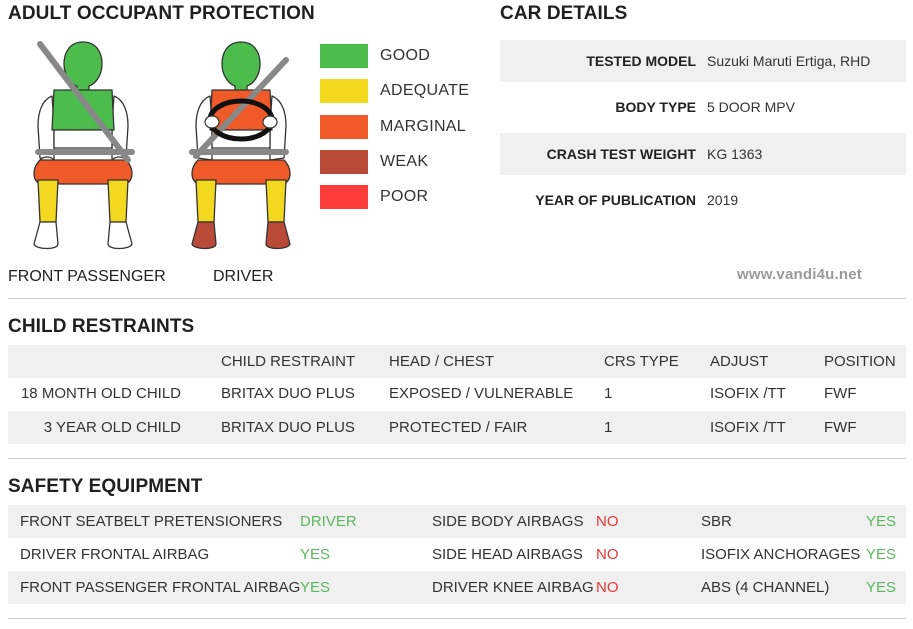 Image resolution: width=913 pixels, height=629 pixels. Describe the element at coordinates (100, 393) in the screenshot. I see `table-cell: 18 MONTH OLD CHILD` at that location.